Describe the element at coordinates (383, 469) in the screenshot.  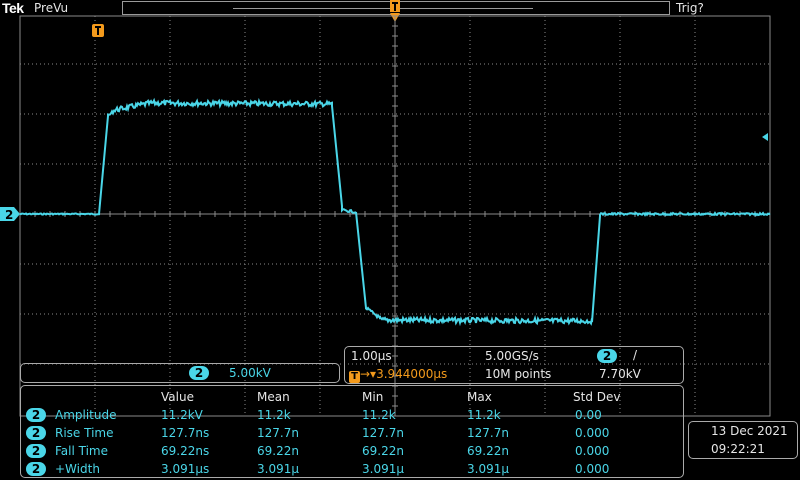
I see `measurement-min: 3.091µ` at that location.